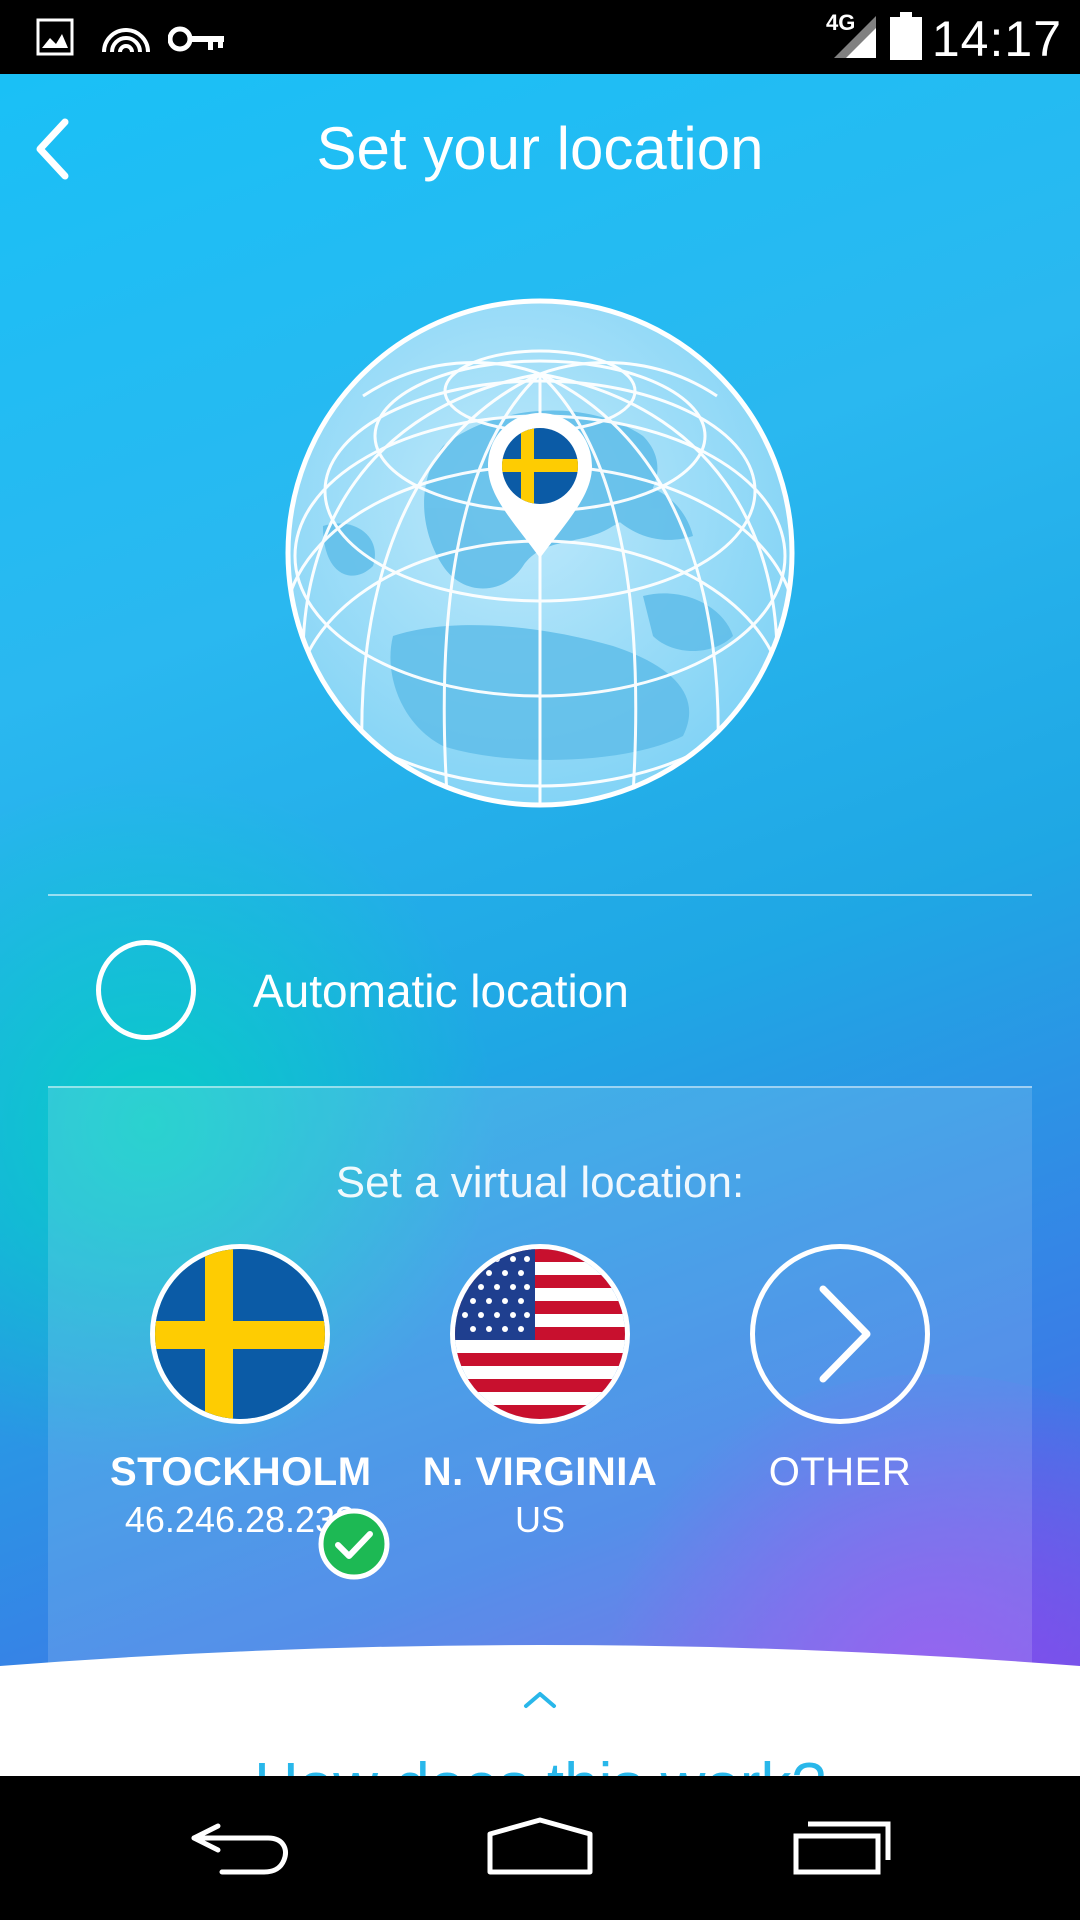 The image size is (1080, 1920). What do you see at coordinates (441, 991) in the screenshot?
I see `automatic-location-label: Automatic location` at bounding box center [441, 991].